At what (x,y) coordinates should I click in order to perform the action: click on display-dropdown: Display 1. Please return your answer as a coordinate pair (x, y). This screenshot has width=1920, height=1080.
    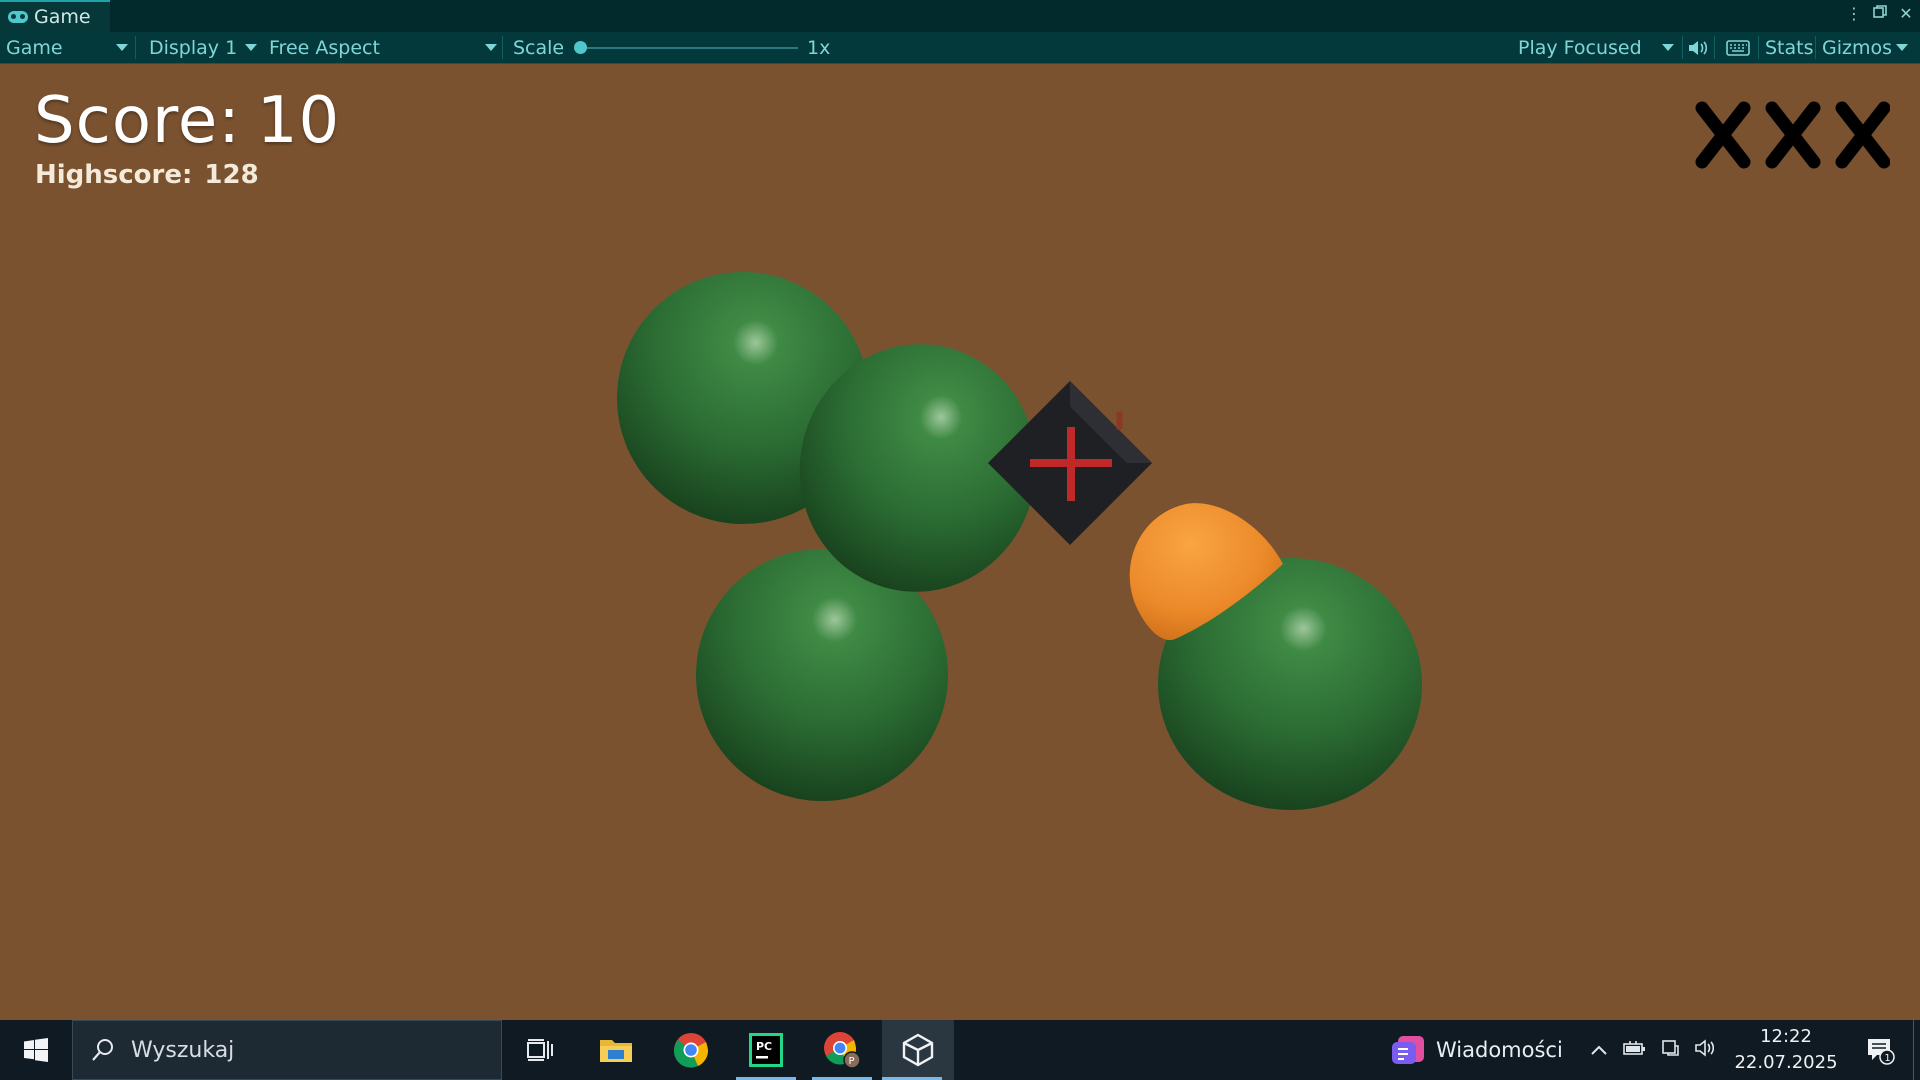
    Looking at the image, I should click on (203, 47).